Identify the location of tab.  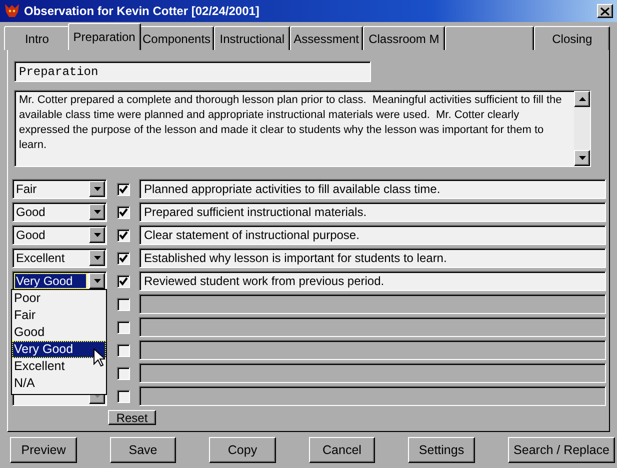
(489, 38).